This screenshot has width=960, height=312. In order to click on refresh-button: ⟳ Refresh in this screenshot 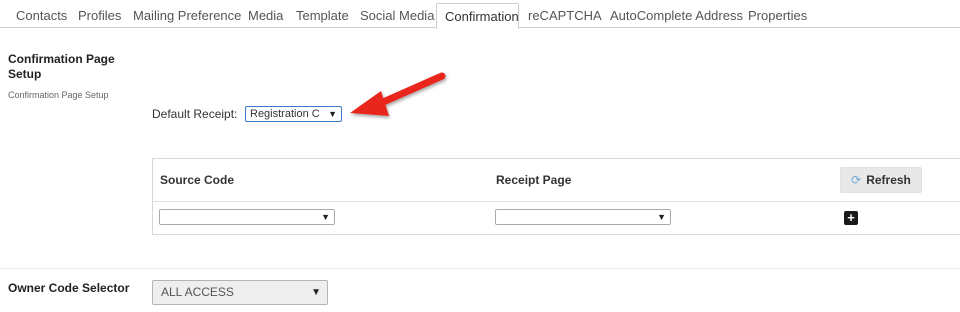, I will do `click(881, 180)`.